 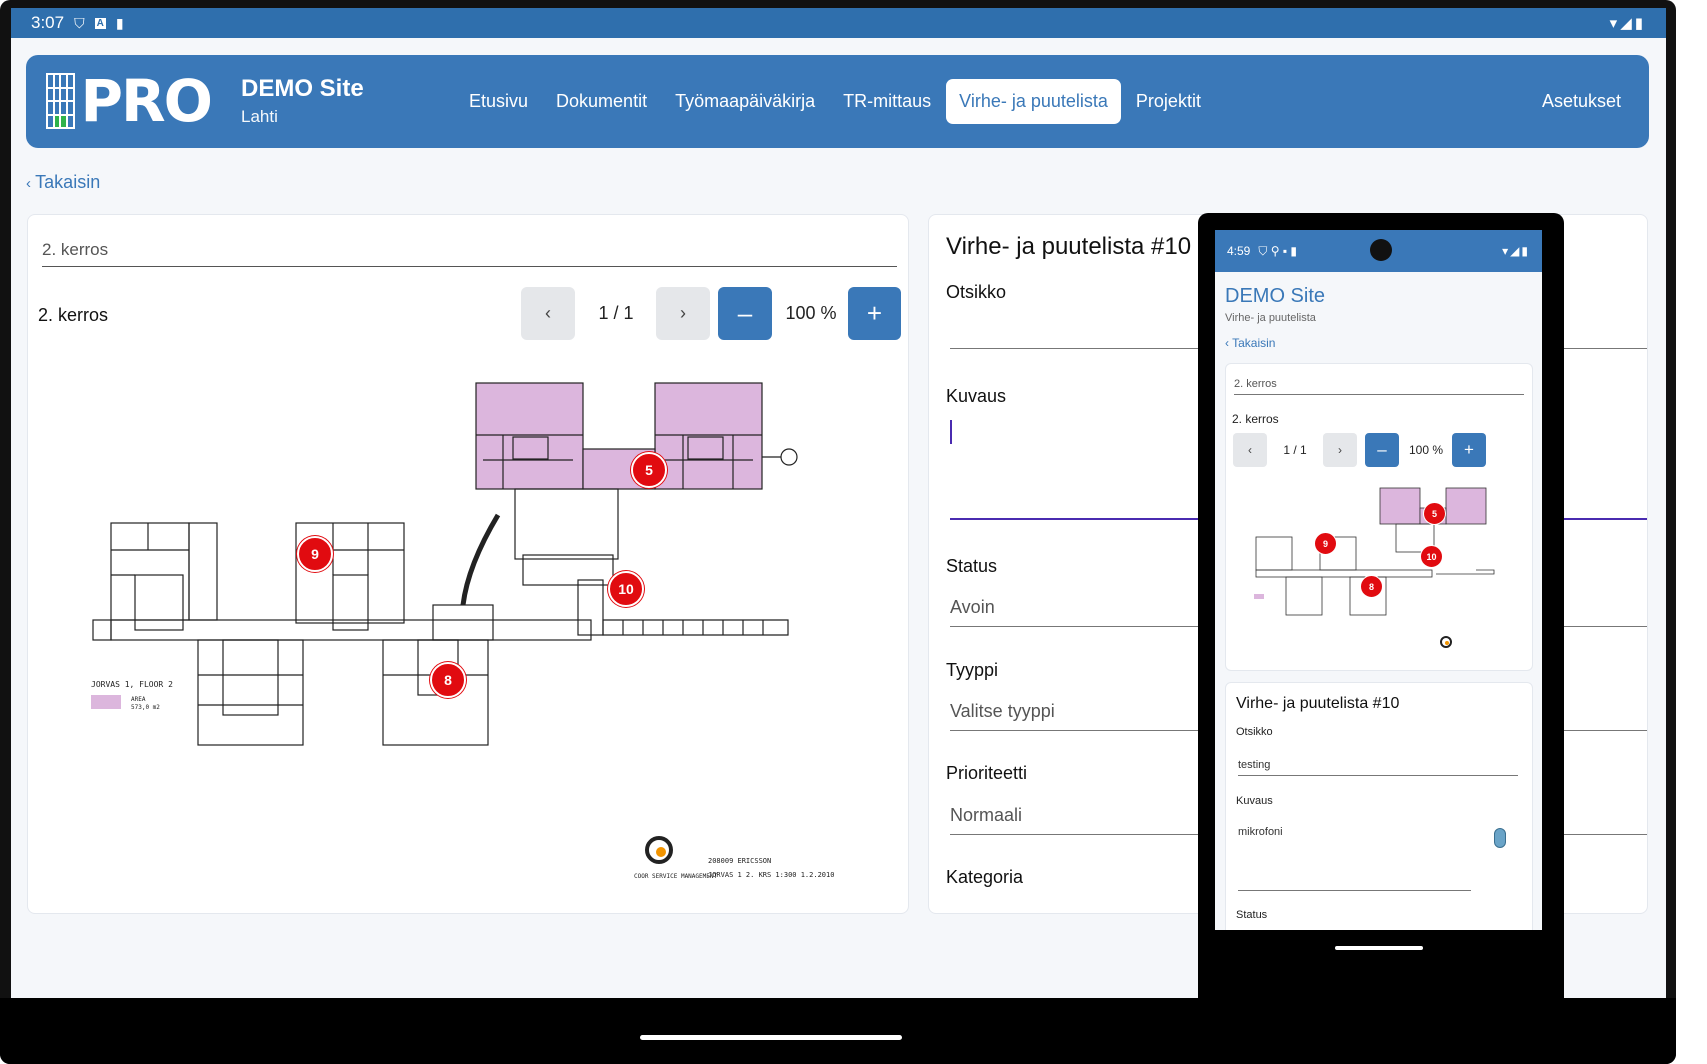 What do you see at coordinates (302, 88) in the screenshot?
I see `site-name: DEMO Site` at bounding box center [302, 88].